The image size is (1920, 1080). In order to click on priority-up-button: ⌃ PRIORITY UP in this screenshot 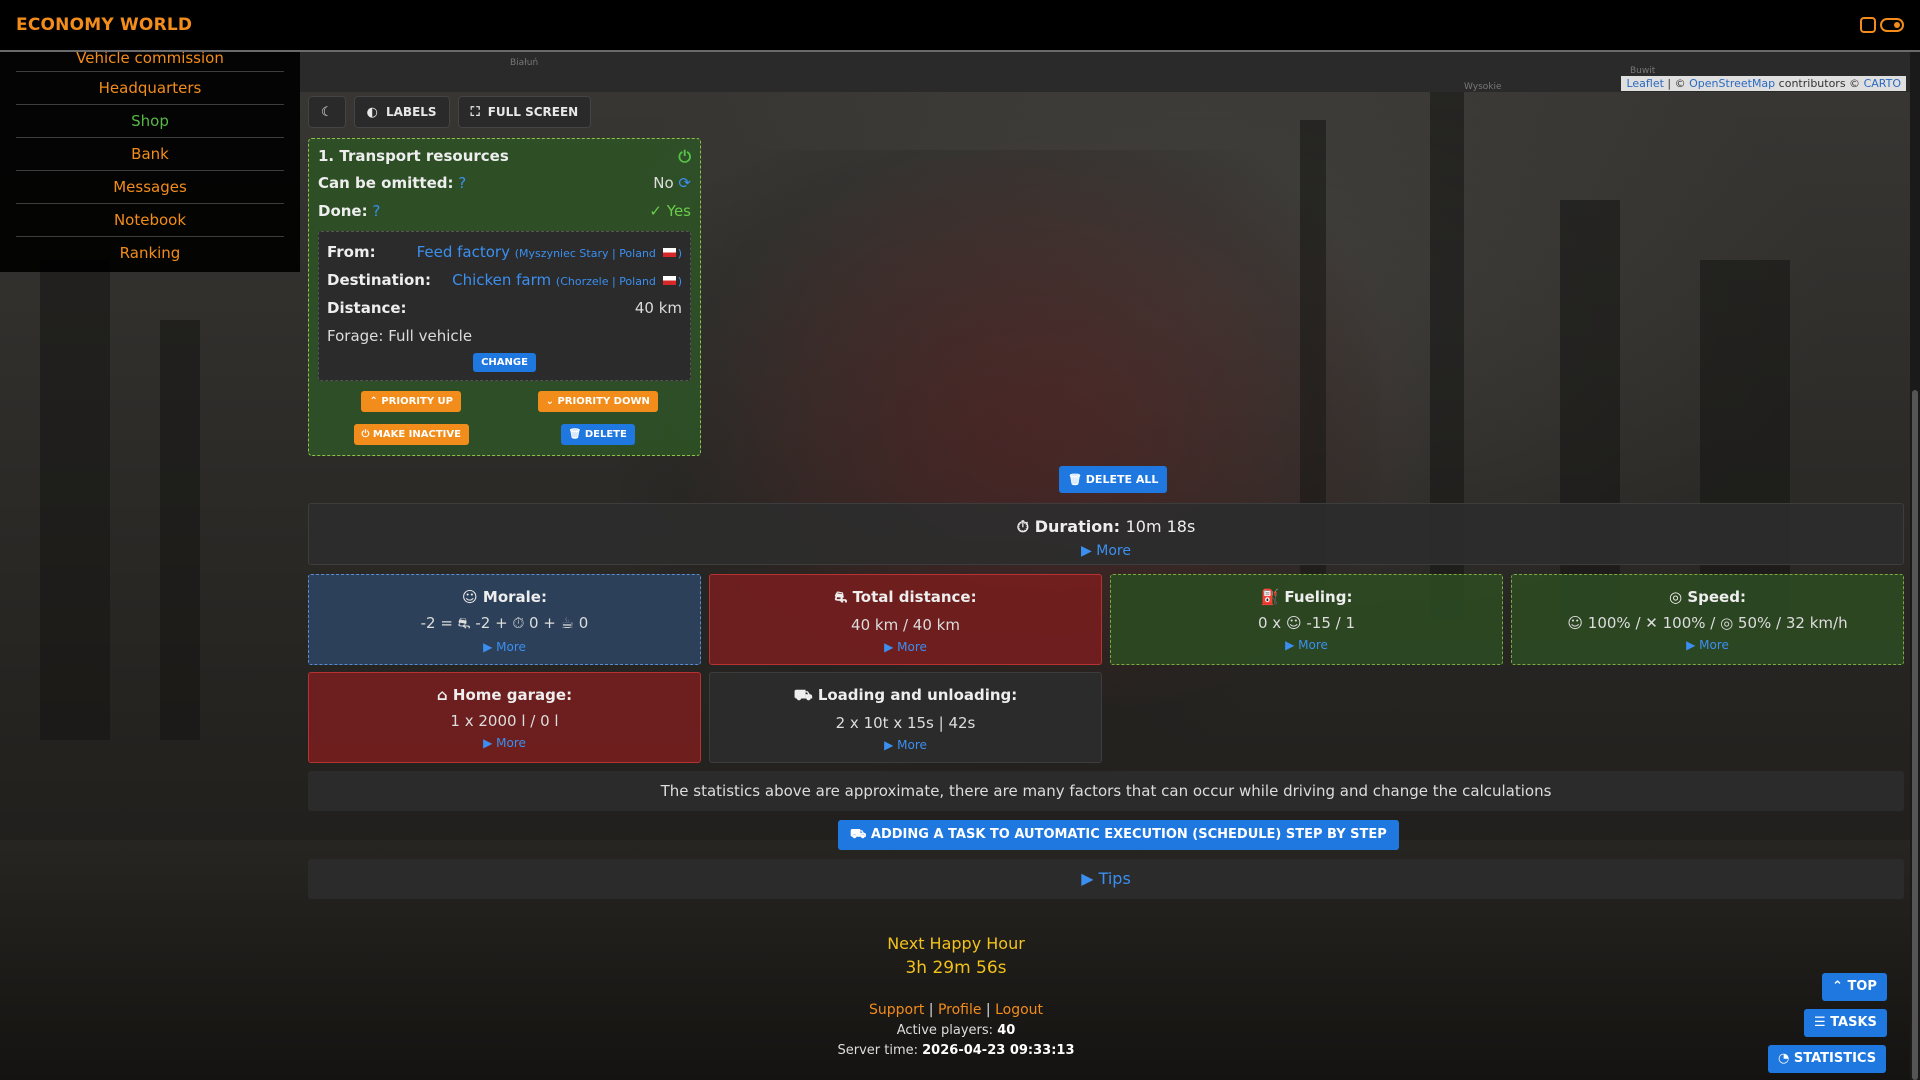, I will do `click(411, 401)`.